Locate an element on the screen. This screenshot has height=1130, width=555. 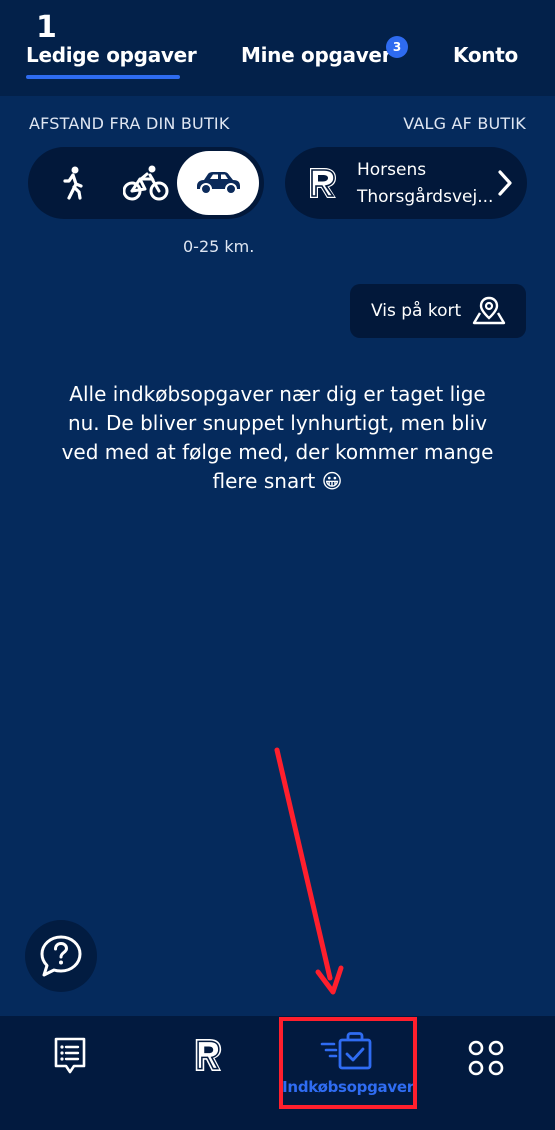
transport-mode-selector is located at coordinates (146, 183).